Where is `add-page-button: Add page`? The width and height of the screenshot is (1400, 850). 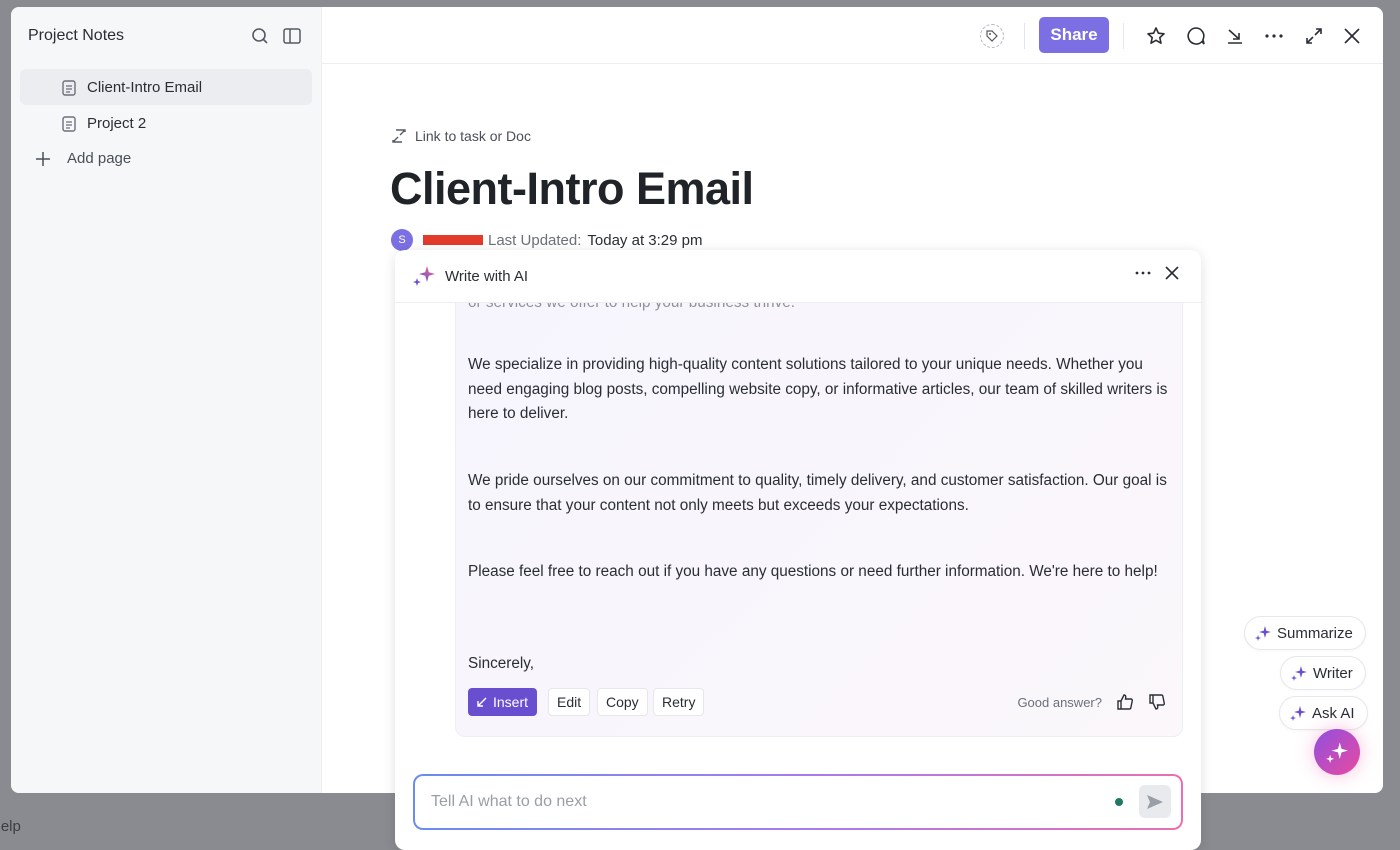
add-page-button: Add page is located at coordinates (83, 158).